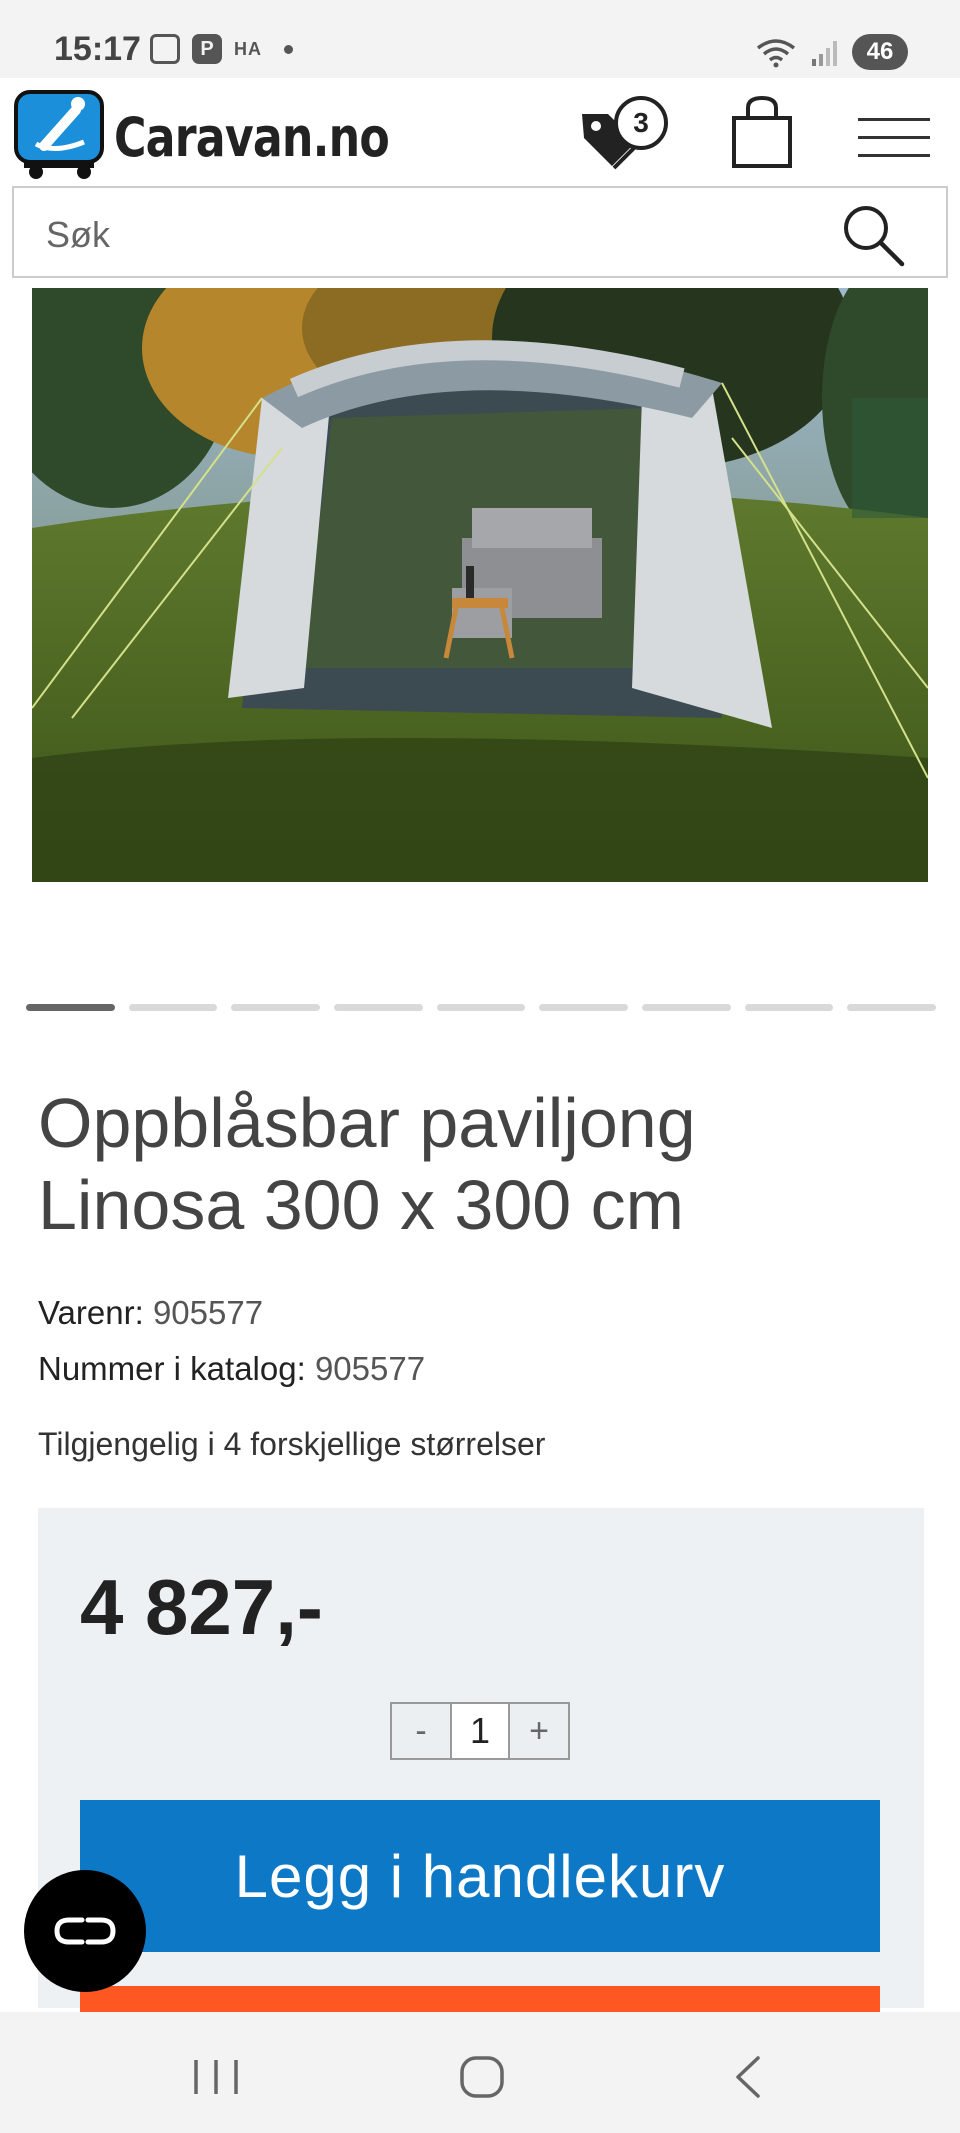 The height and width of the screenshot is (2133, 960). I want to click on catalog-value: 905577, so click(370, 1368).